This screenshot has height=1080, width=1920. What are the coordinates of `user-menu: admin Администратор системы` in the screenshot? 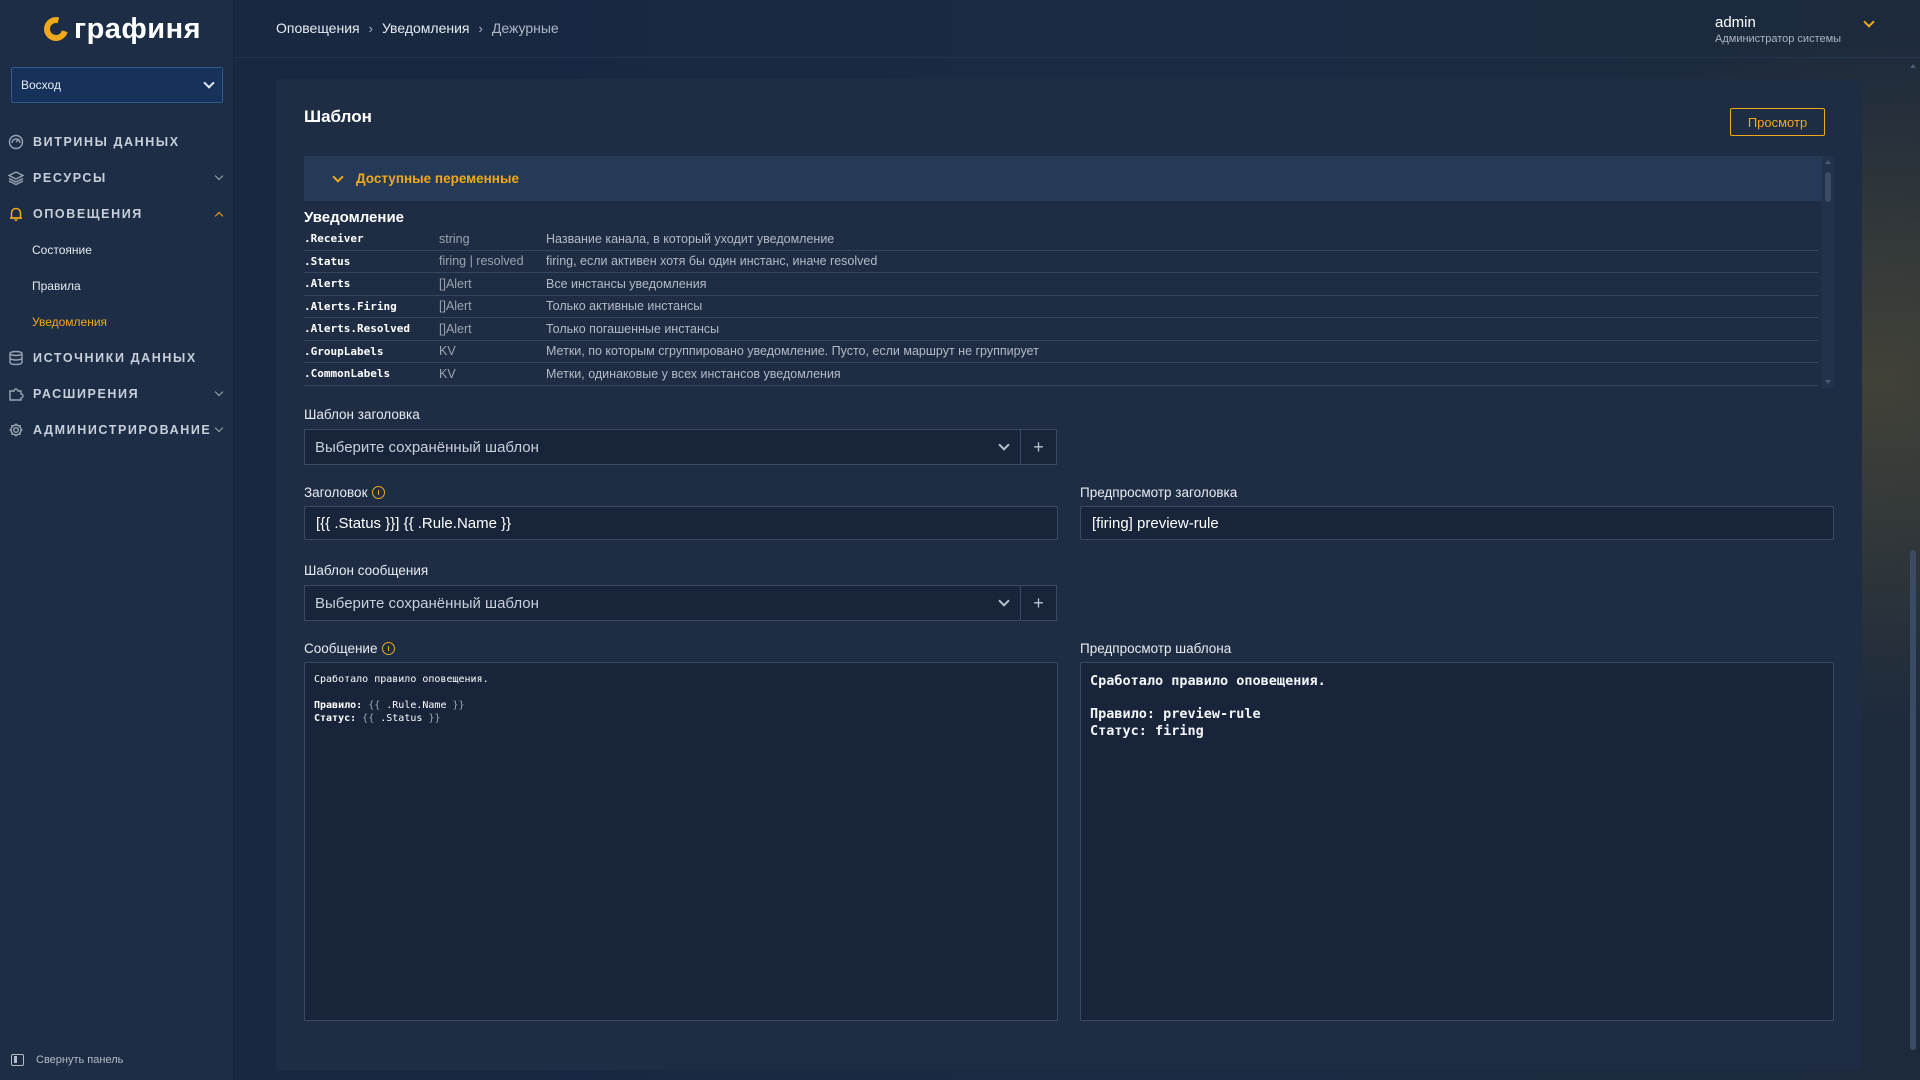 It's located at (1778, 29).